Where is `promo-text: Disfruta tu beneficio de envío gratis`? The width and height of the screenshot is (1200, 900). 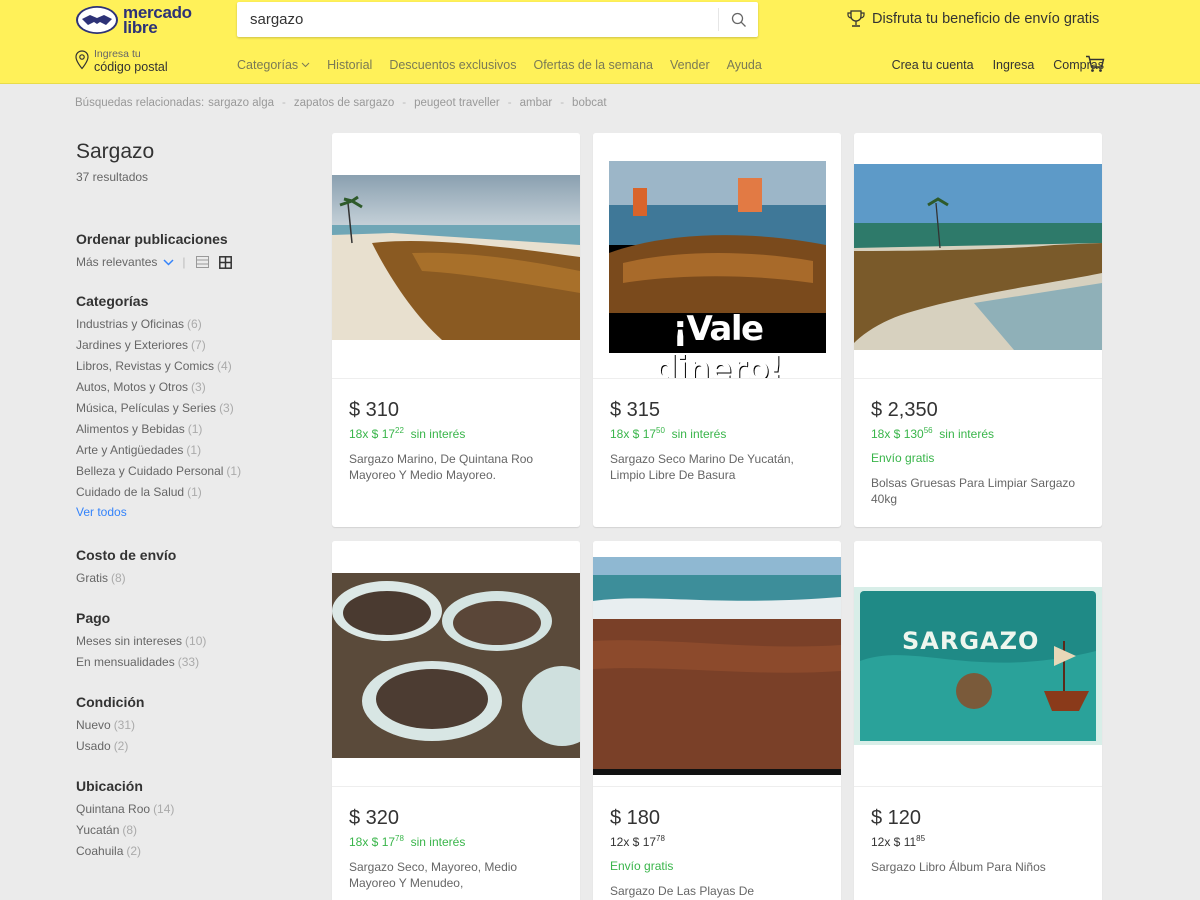
promo-text: Disfruta tu beneficio de envío gratis is located at coordinates (986, 19).